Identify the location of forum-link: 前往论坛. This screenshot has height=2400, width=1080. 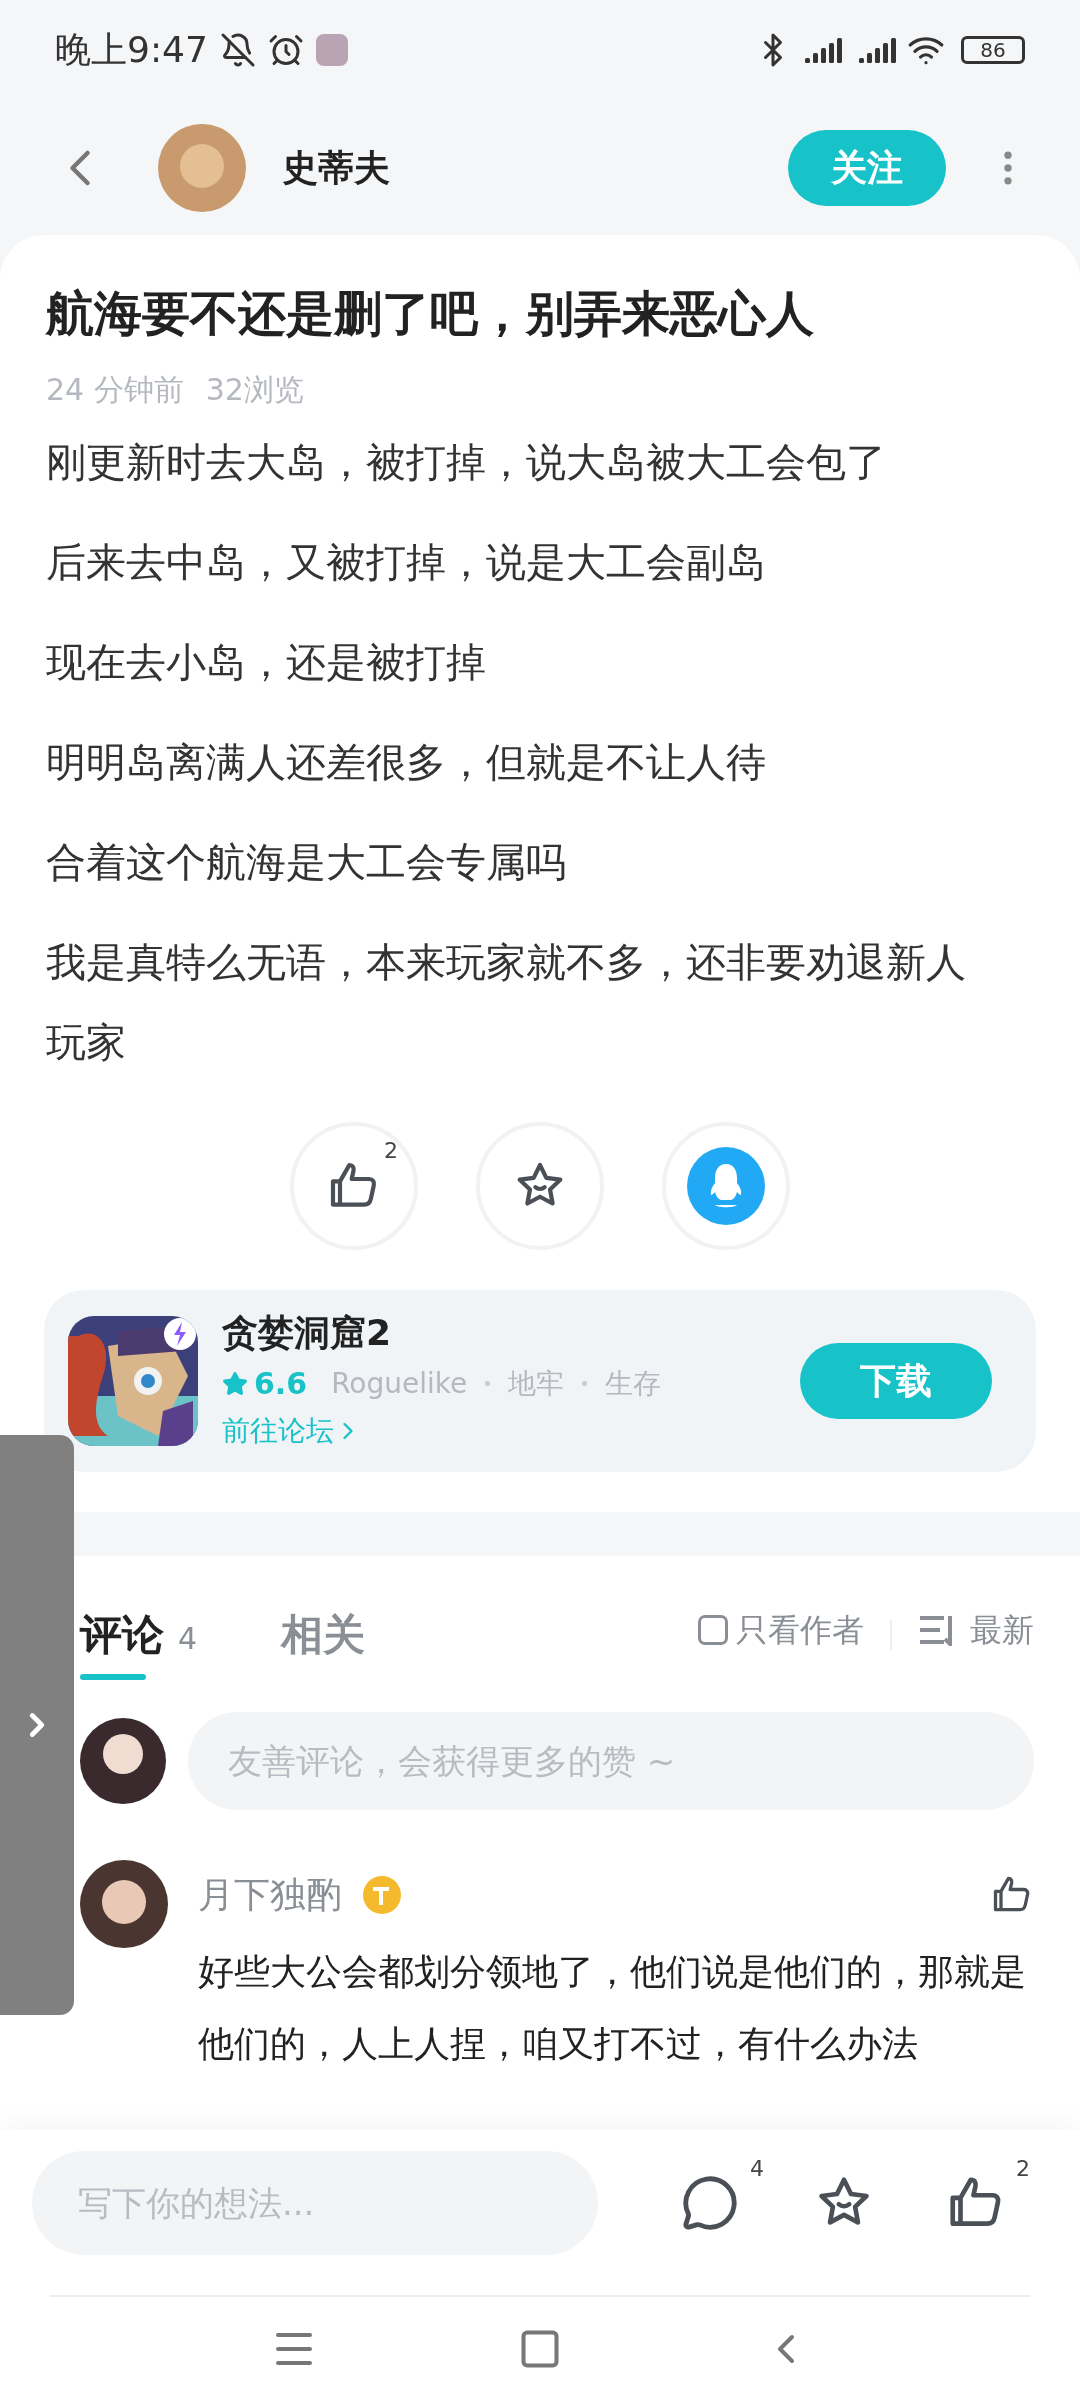
(442, 1431).